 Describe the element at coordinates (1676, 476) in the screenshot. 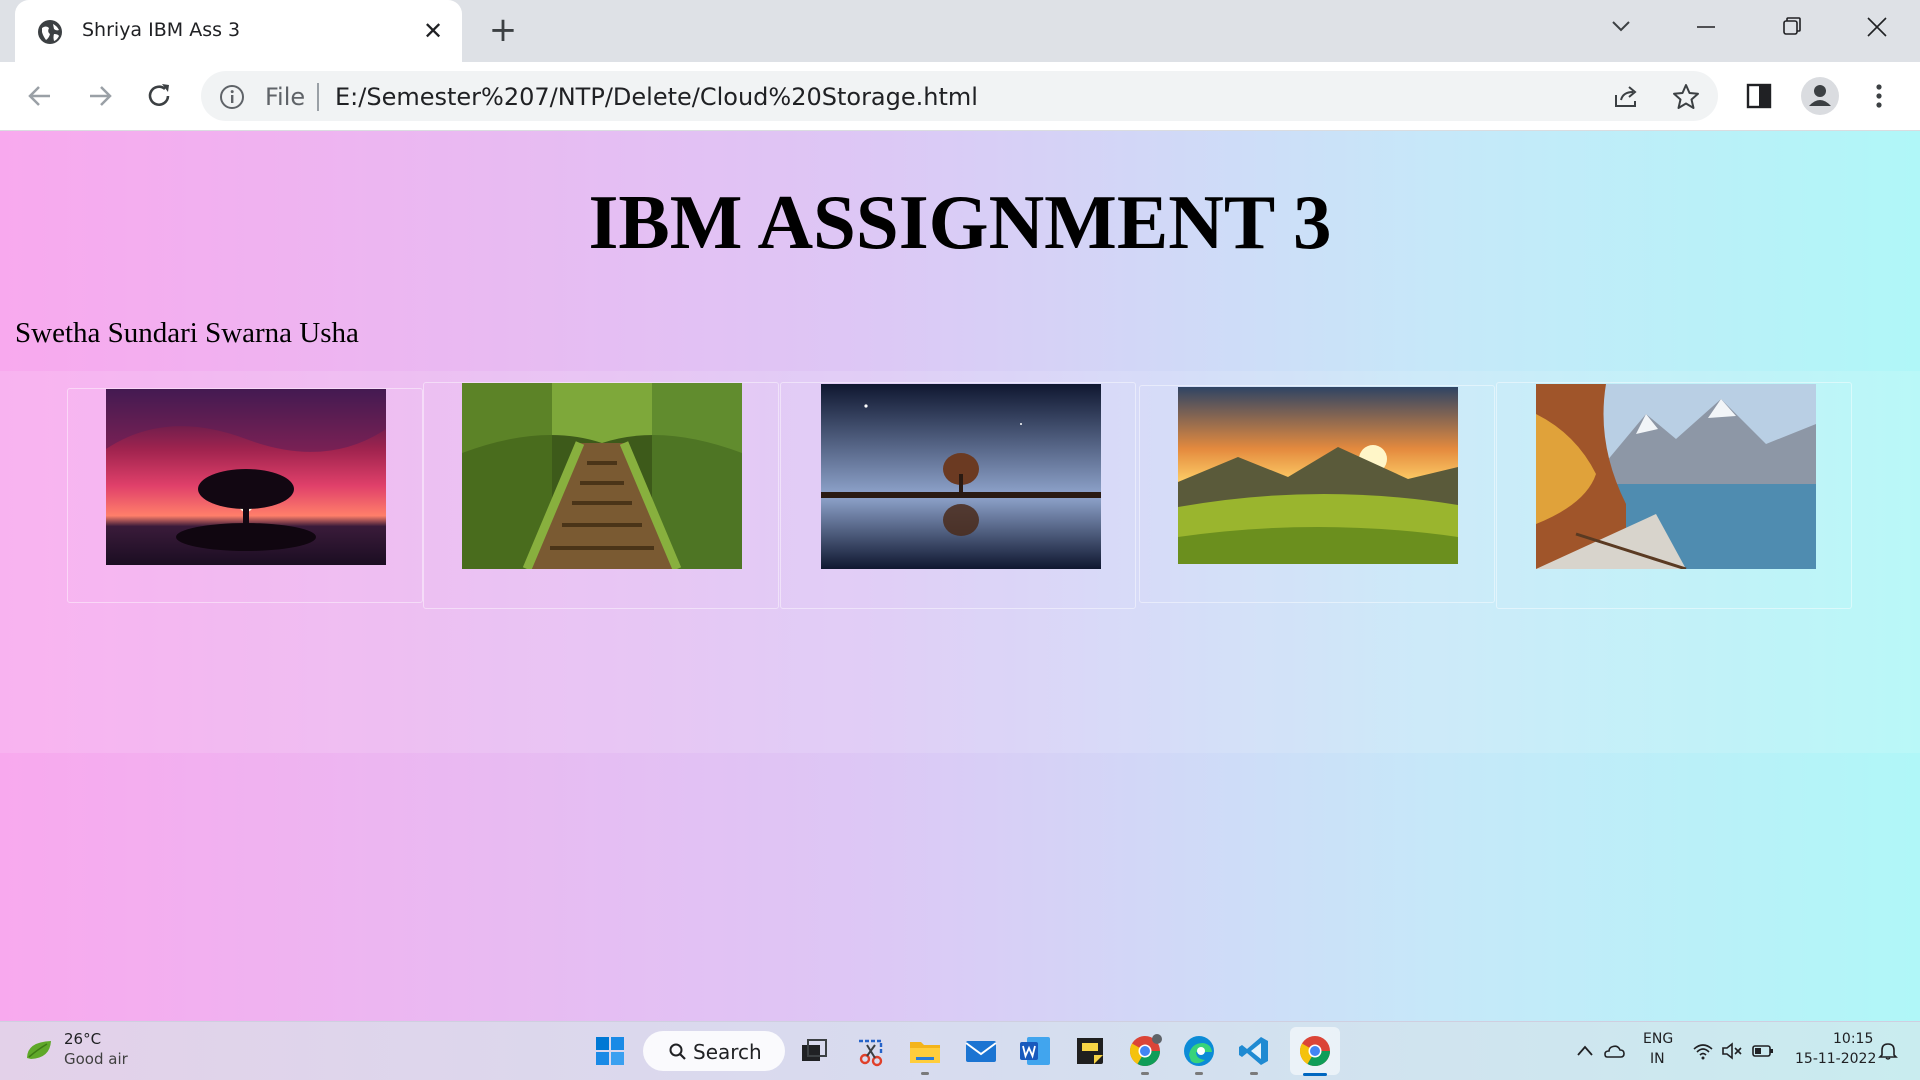

I see `gallery-image-alpine-lake` at that location.